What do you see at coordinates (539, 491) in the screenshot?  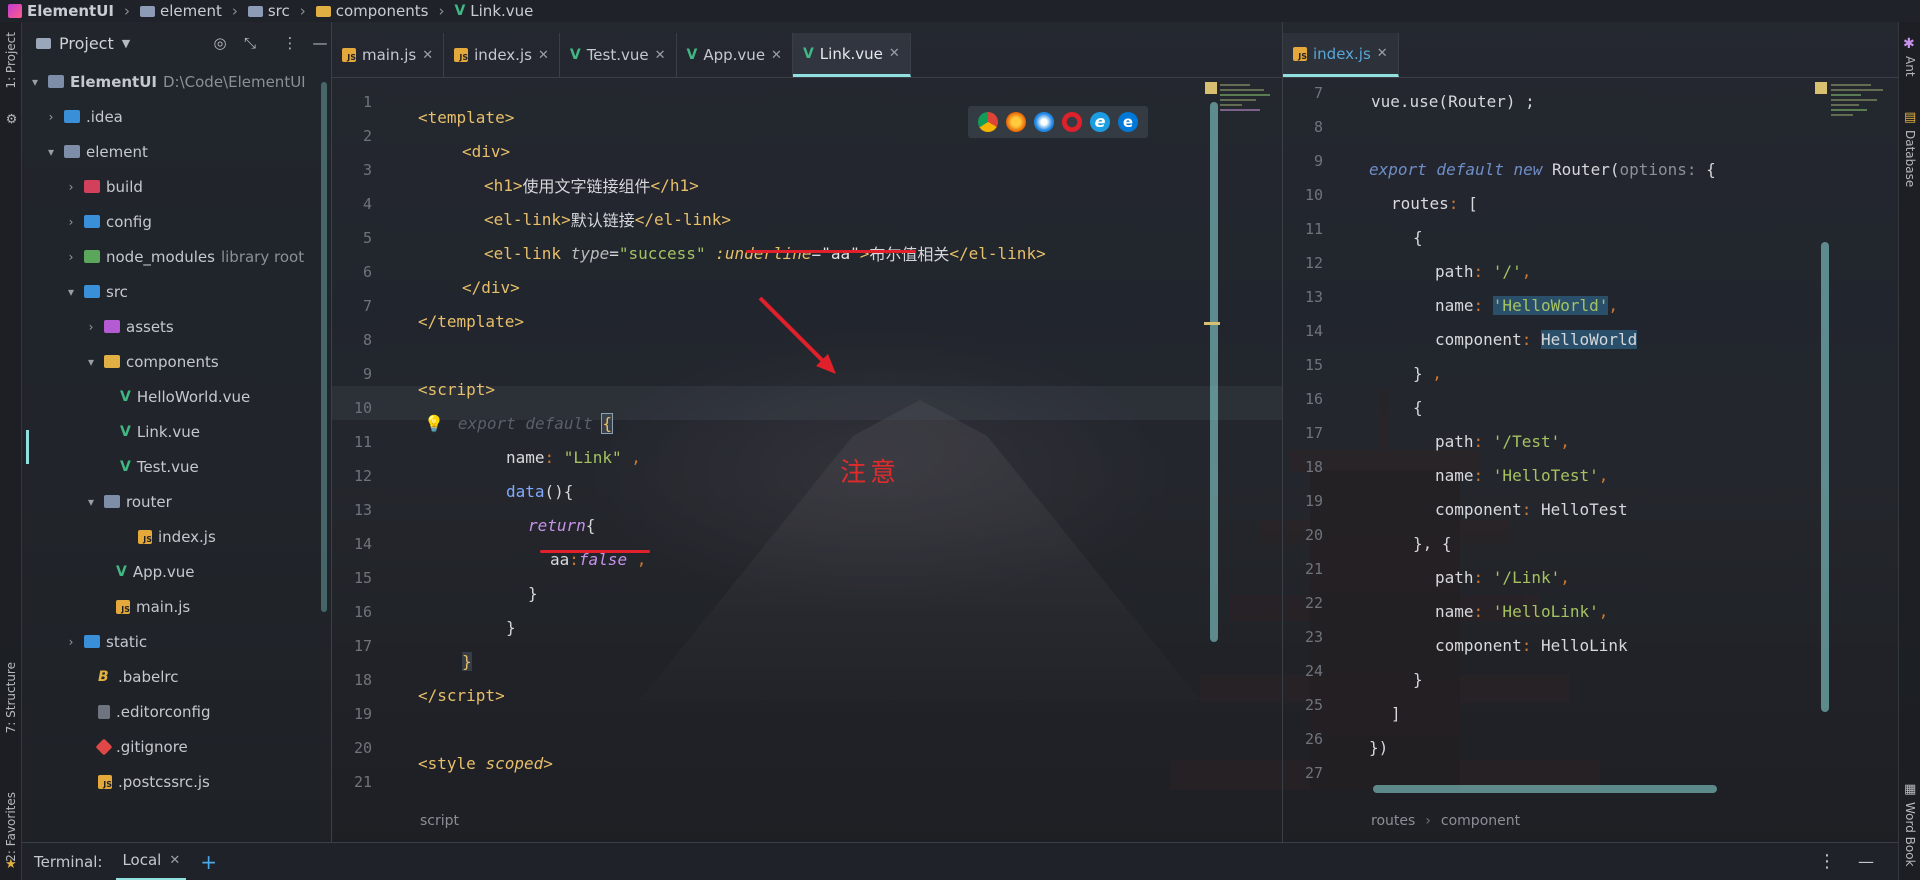 I see `code-line-12: data(){` at bounding box center [539, 491].